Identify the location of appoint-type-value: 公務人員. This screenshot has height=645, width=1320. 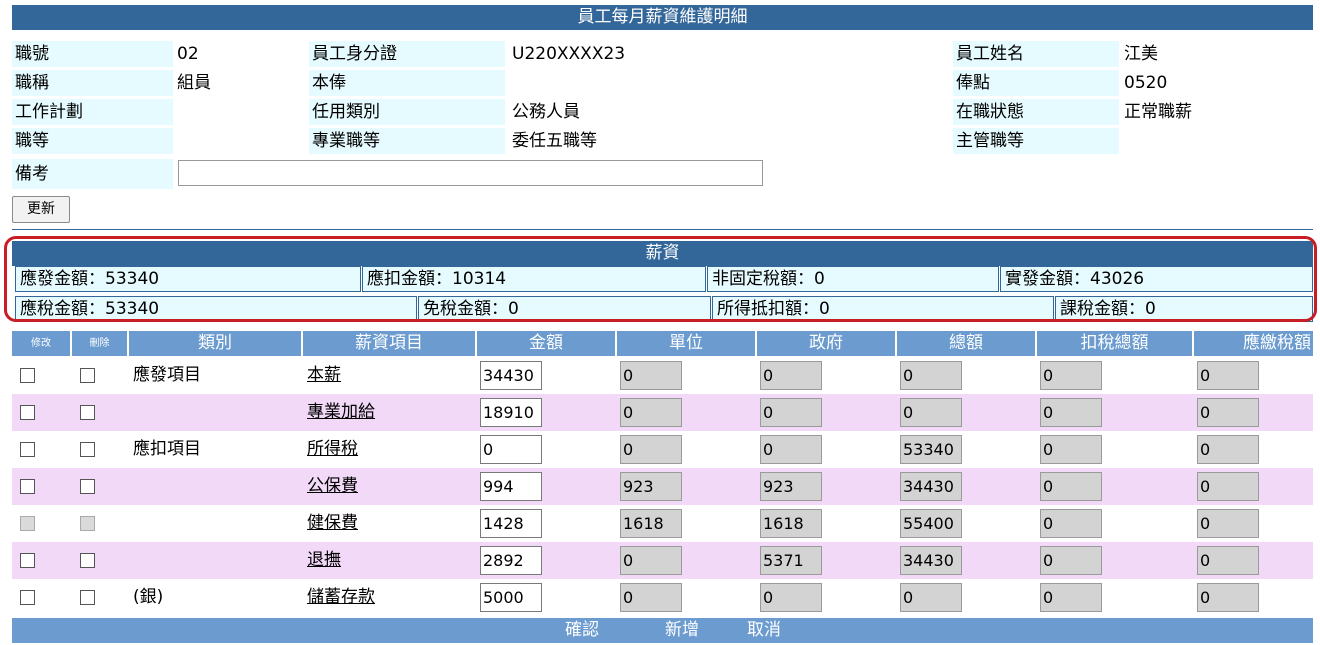
(546, 112).